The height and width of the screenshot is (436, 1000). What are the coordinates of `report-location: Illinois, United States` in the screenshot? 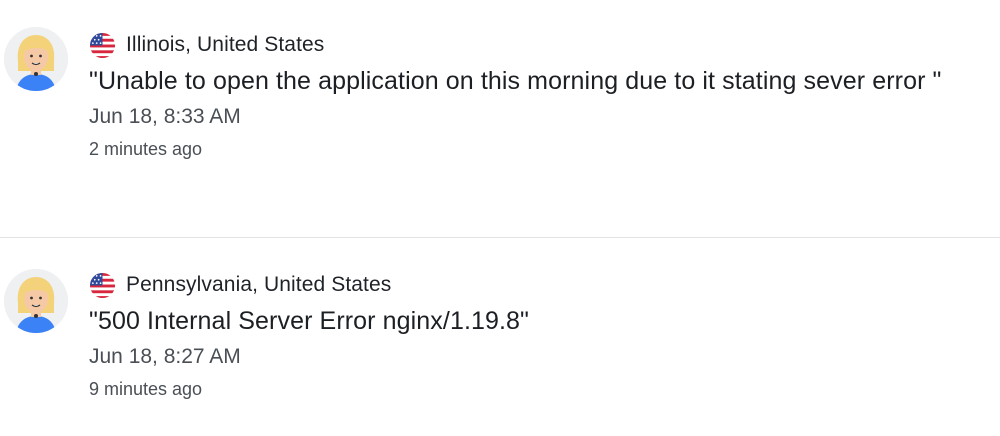 It's located at (529, 45).